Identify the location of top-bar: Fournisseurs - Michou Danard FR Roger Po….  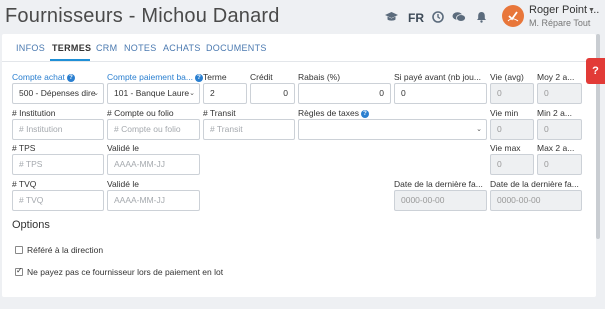
(302, 17).